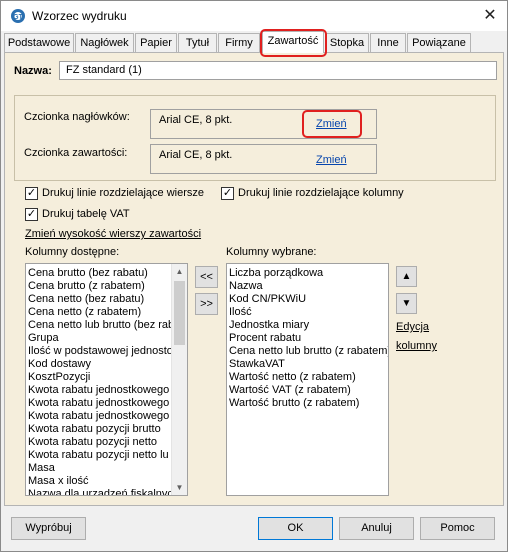  What do you see at coordinates (412, 327) in the screenshot?
I see `edit-columns-link-line1: Edycja` at bounding box center [412, 327].